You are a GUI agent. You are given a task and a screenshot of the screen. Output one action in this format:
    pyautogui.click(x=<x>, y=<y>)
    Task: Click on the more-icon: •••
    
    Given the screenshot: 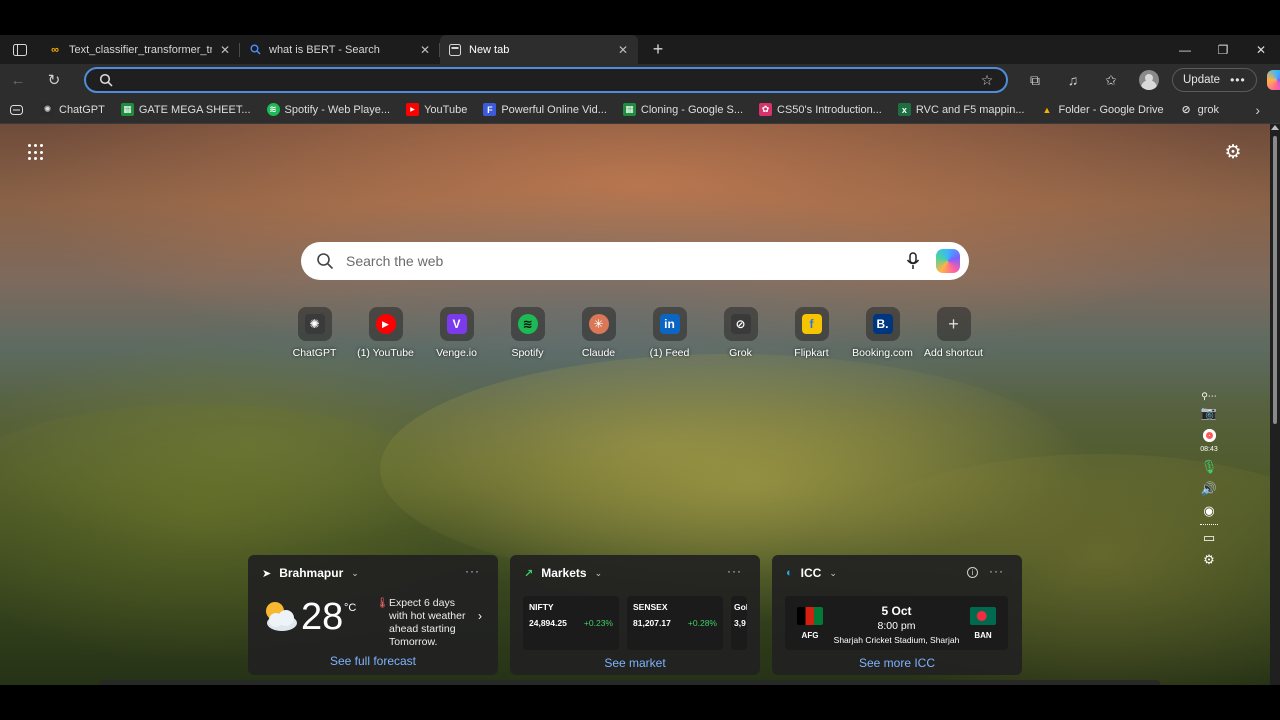 What is the action you would take?
    pyautogui.click(x=1238, y=80)
    